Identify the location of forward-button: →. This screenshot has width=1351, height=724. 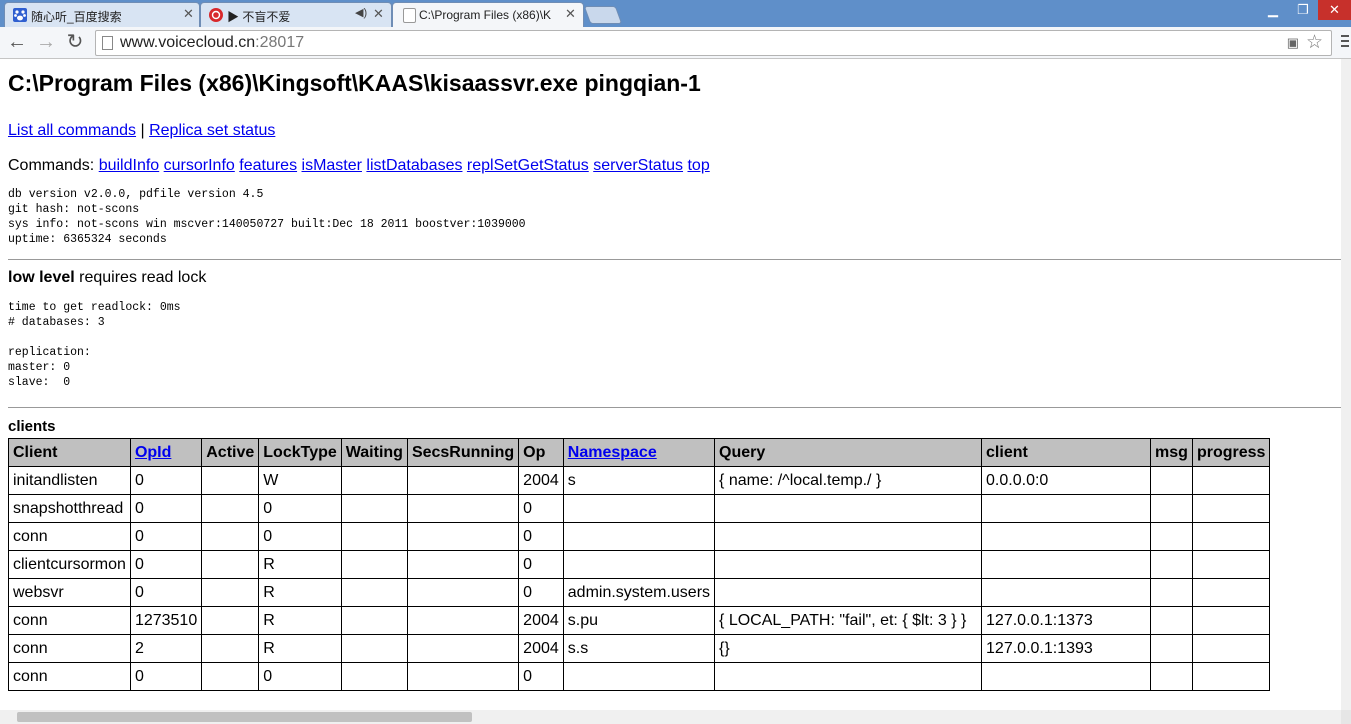
(46, 43).